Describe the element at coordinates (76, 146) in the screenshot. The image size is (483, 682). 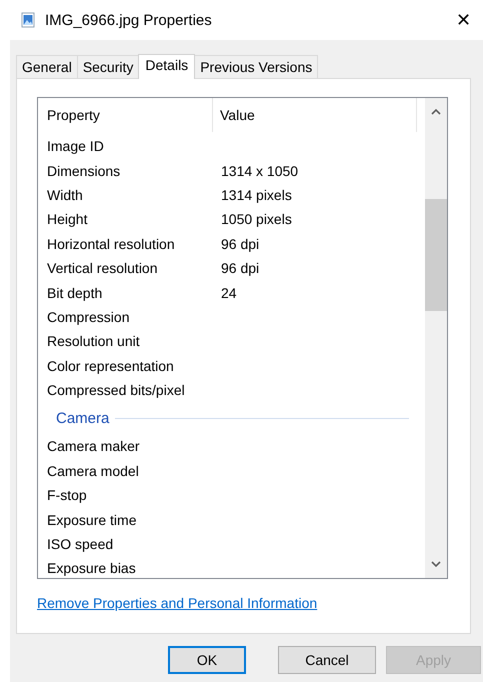
I see `property-name: Image ID` at that location.